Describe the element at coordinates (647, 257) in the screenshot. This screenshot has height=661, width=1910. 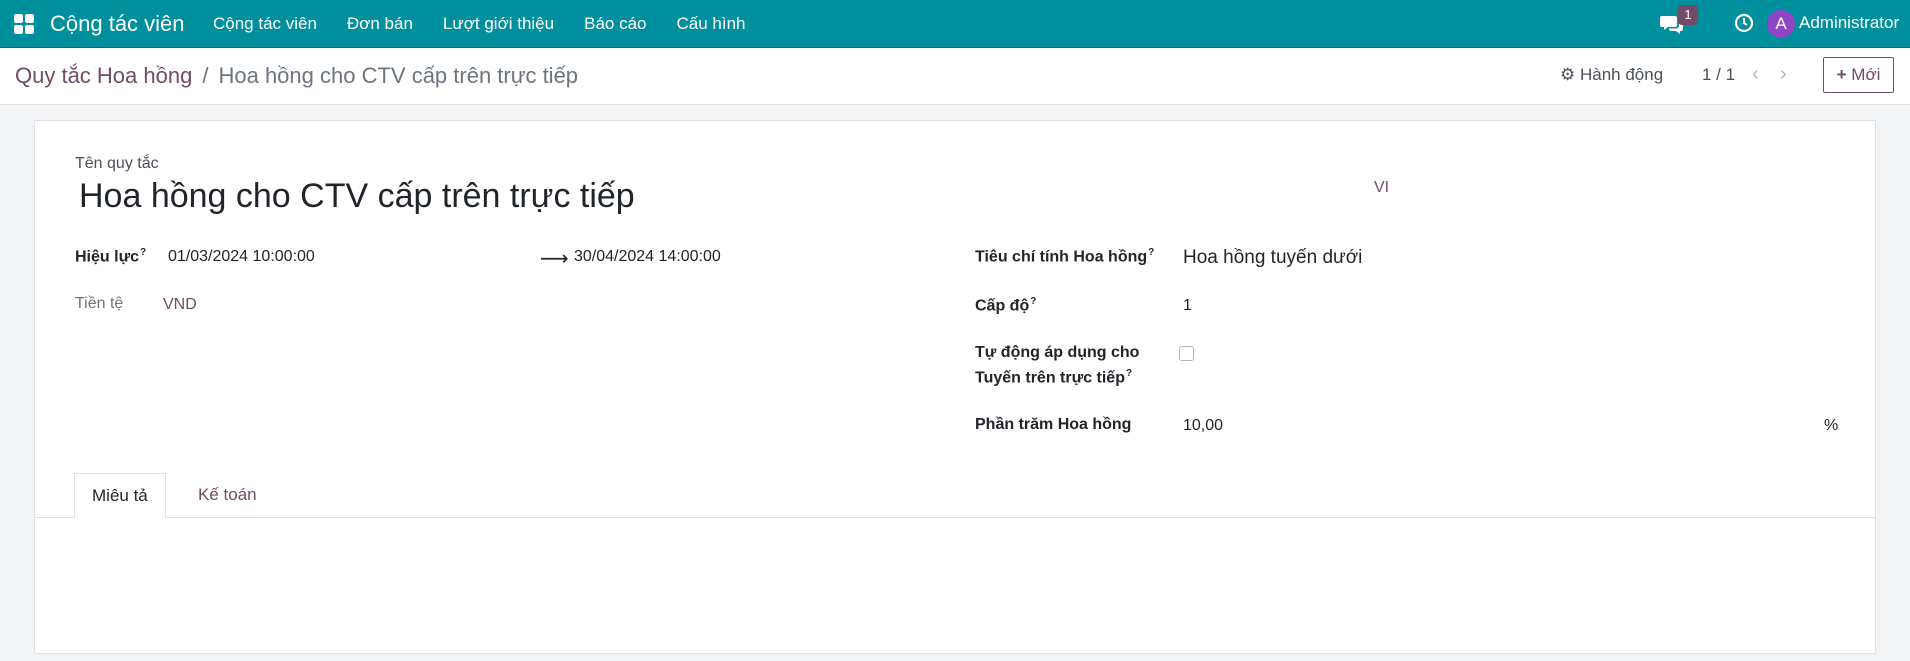
I see `date-to-input: 30/04/2024 14:00:00` at that location.